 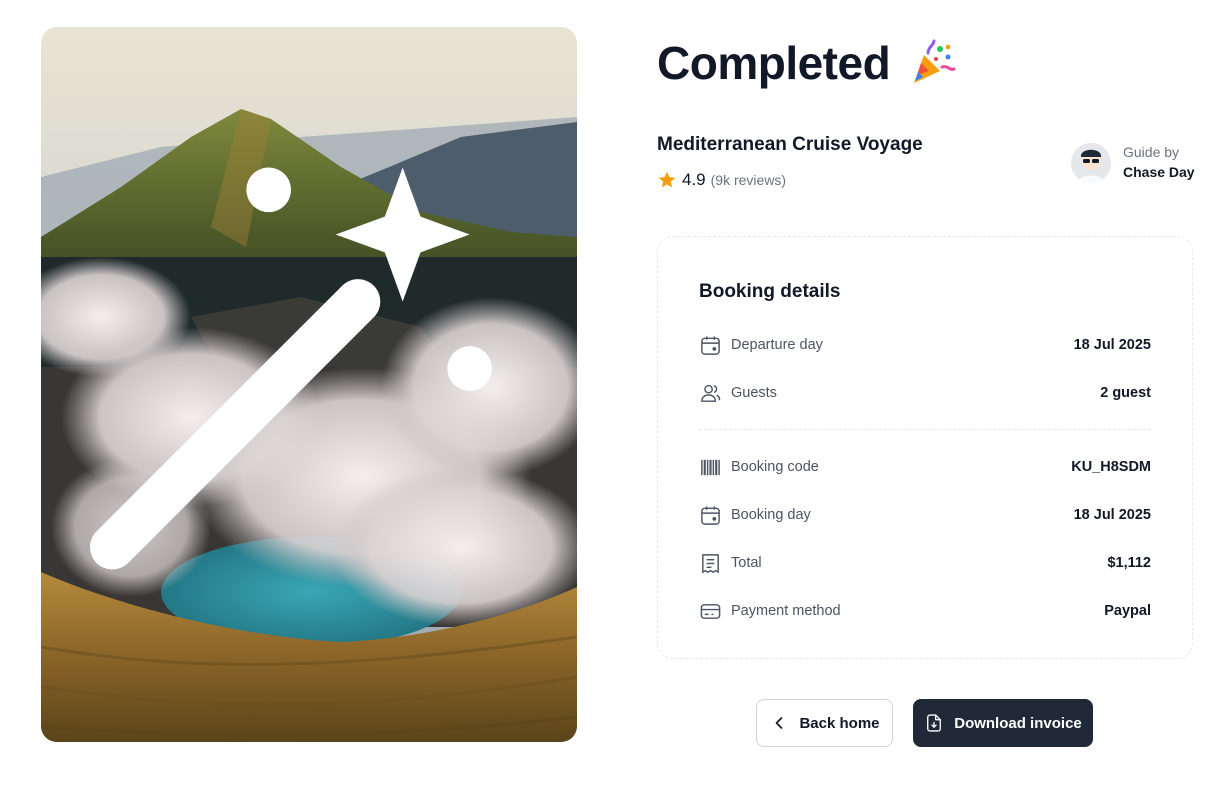 What do you see at coordinates (779, 723) in the screenshot?
I see `chevron-left-icon` at bounding box center [779, 723].